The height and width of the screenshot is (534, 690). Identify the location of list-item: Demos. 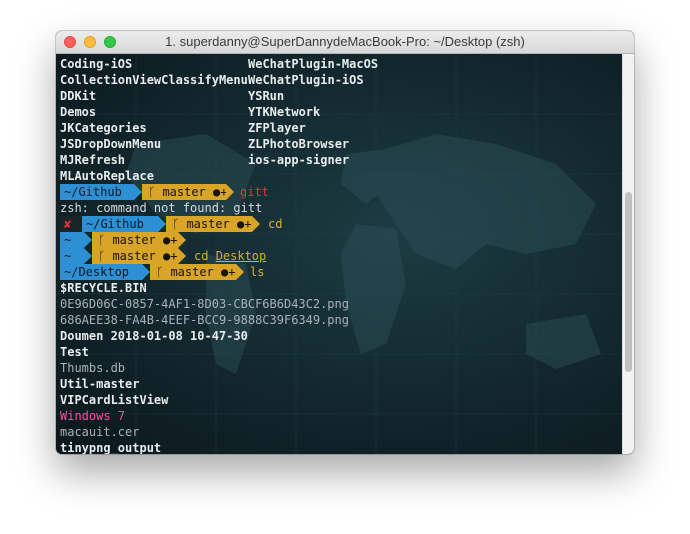
(78, 112).